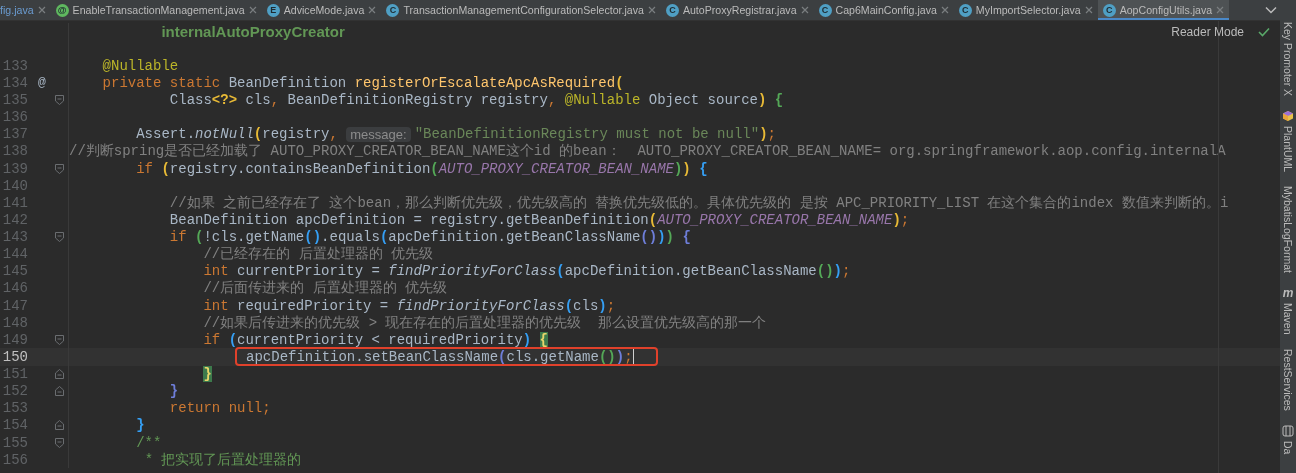 The image size is (1296, 473). Describe the element at coordinates (223, 459) in the screenshot. I see `code-text: * 把实现了后置处理器的` at that location.